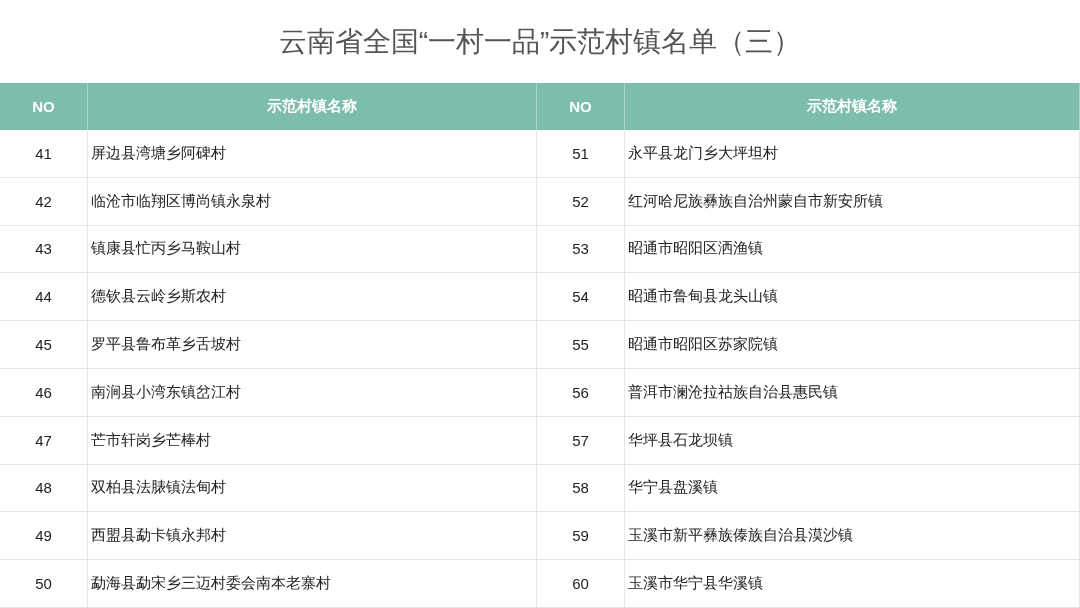 Image resolution: width=1080 pixels, height=608 pixels. What do you see at coordinates (581, 393) in the screenshot?
I see `table-cell: 56` at bounding box center [581, 393].